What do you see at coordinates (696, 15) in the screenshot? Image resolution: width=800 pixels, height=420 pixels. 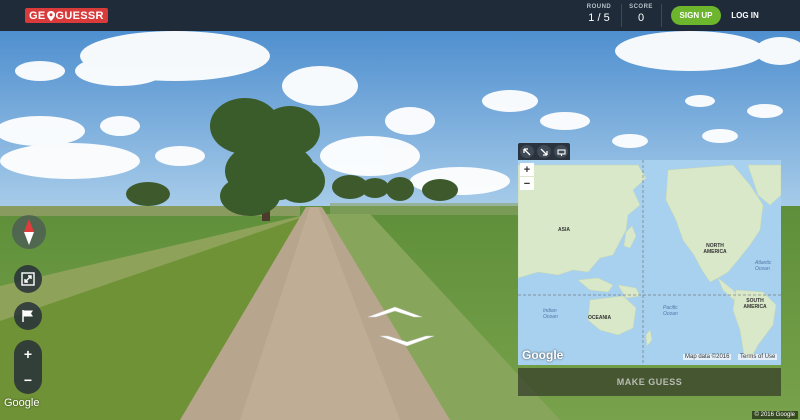 I see `signup-button: SIGN UP` at bounding box center [696, 15].